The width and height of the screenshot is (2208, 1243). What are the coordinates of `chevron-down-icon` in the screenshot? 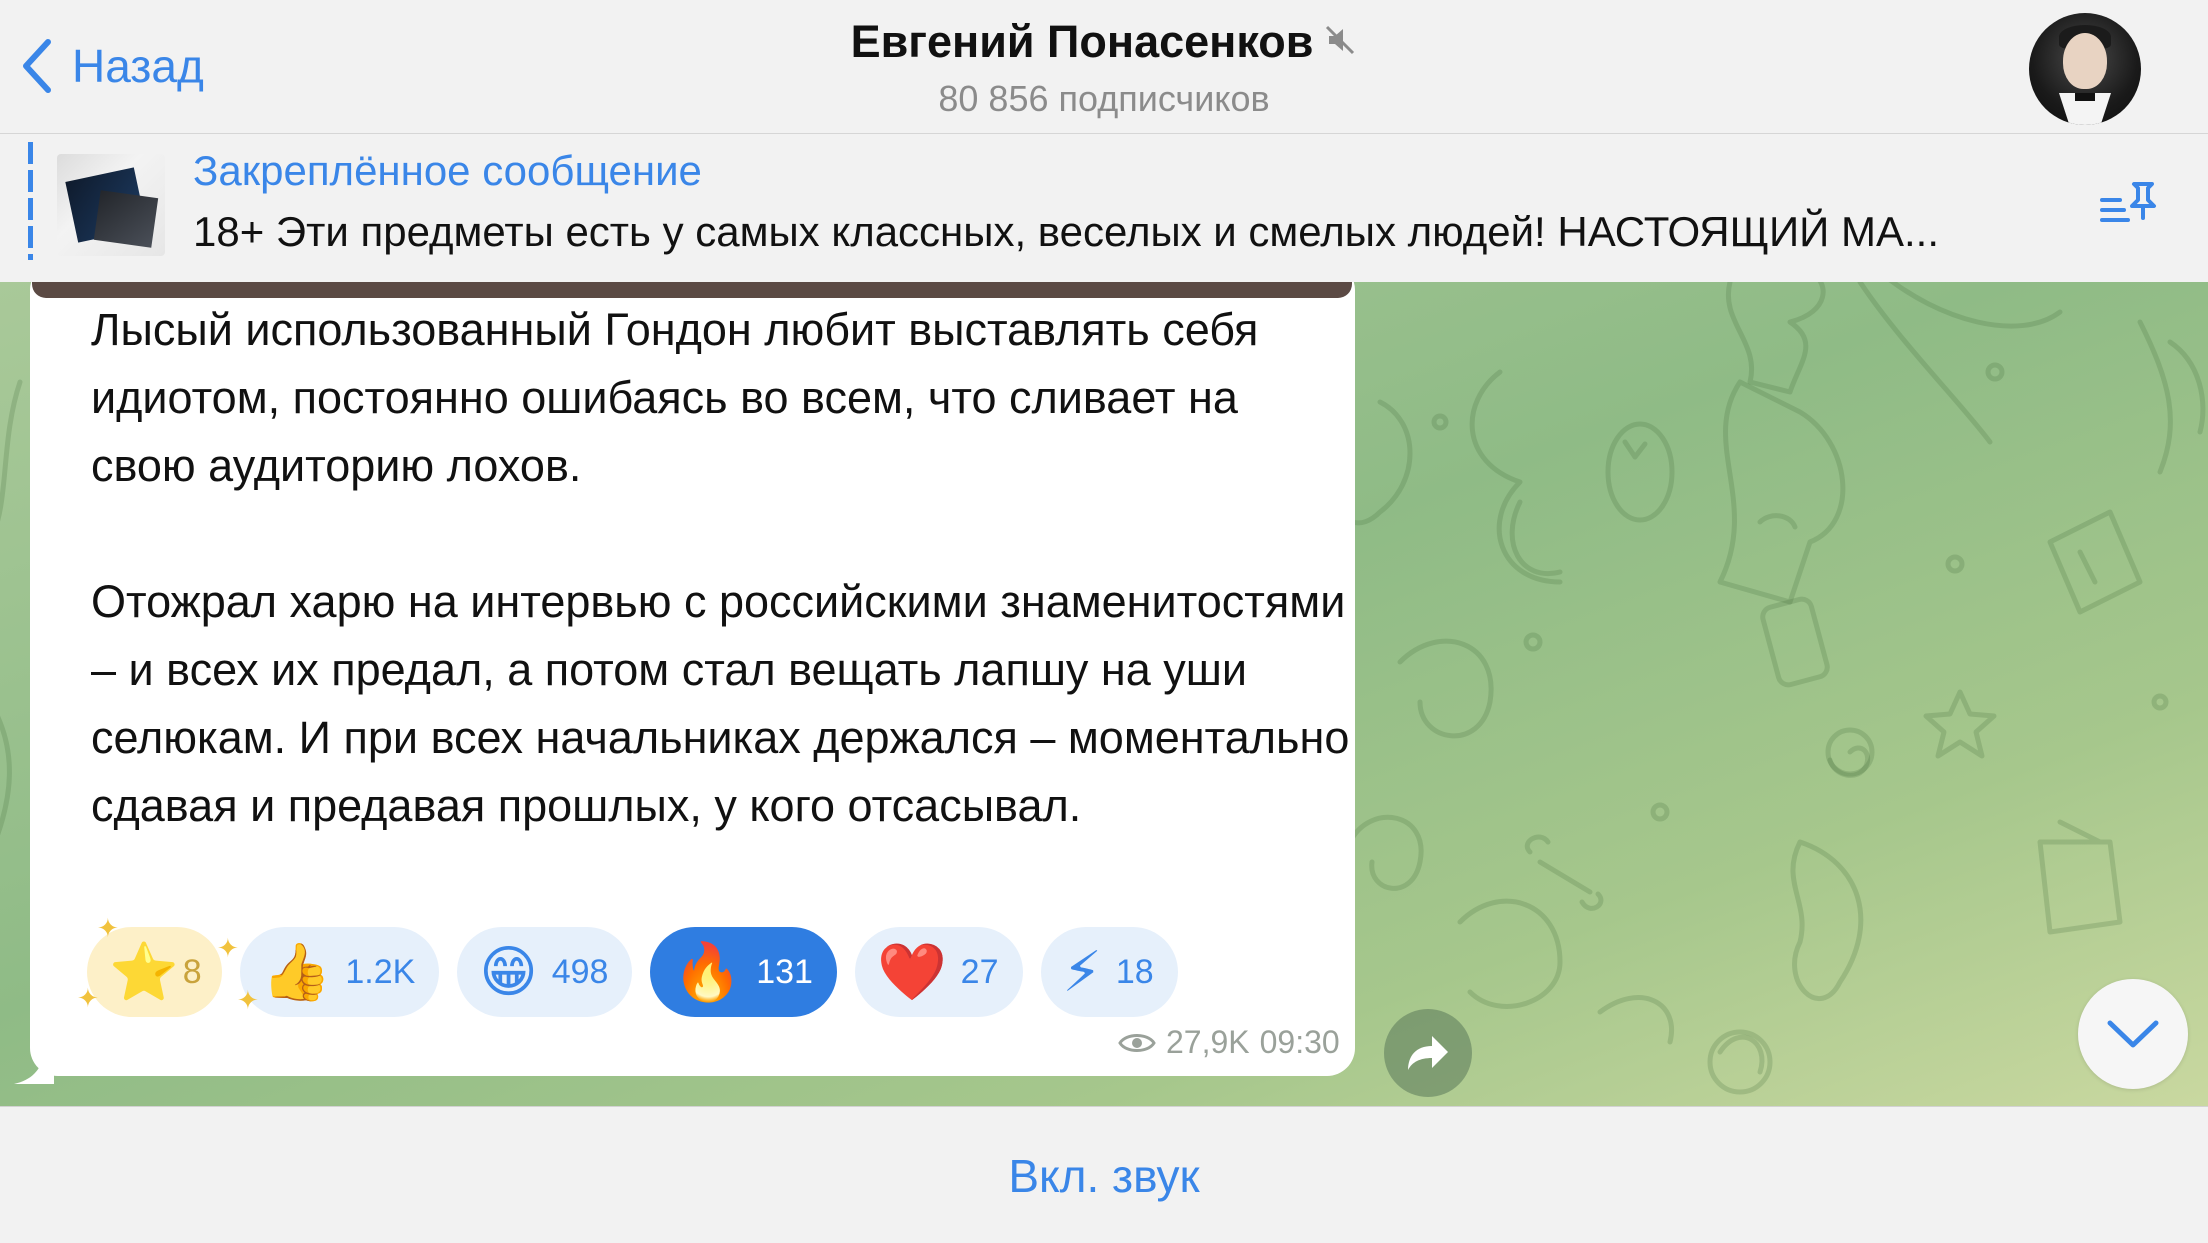 It's located at (2133, 1034).